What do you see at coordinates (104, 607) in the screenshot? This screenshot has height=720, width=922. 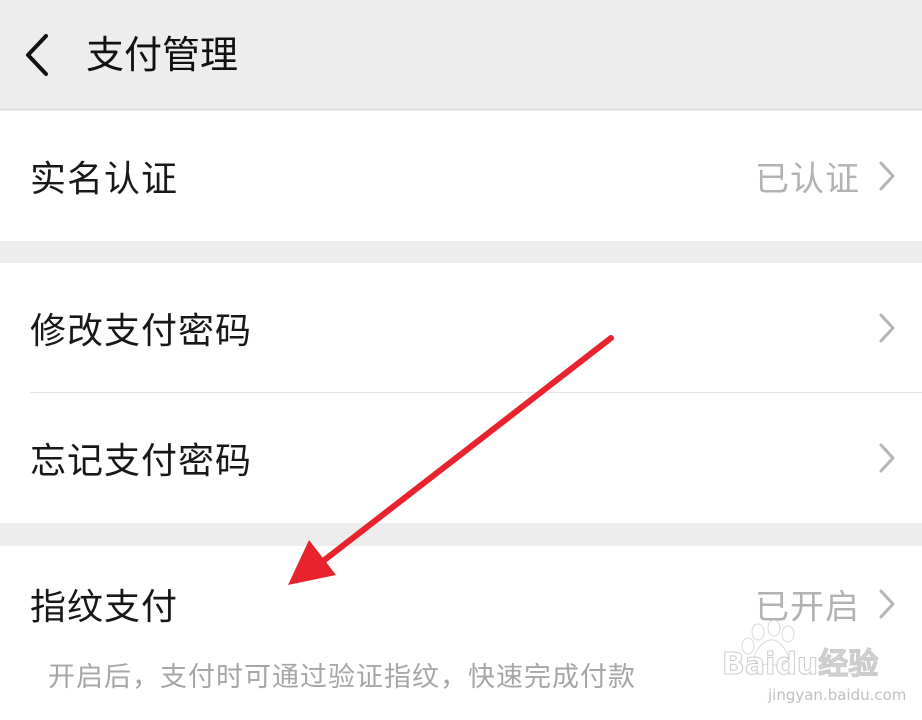 I see `fingerprint-payment-label: 指纹支付` at bounding box center [104, 607].